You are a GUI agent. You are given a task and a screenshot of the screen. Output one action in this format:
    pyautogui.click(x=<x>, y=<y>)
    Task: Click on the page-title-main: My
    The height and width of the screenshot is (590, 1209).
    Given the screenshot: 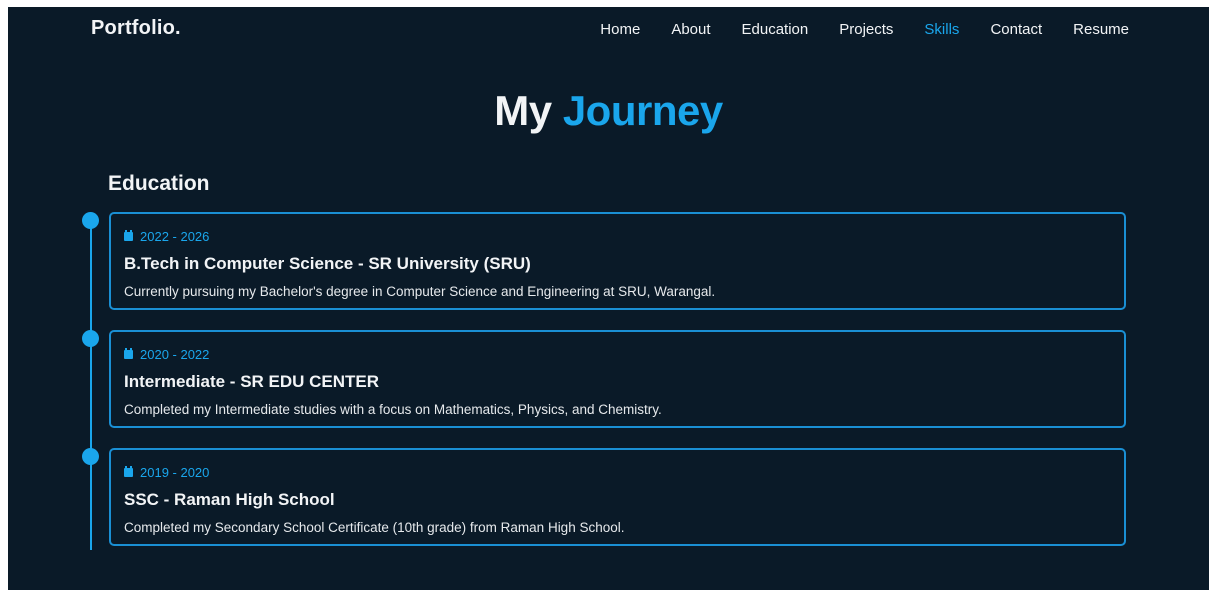 What is the action you would take?
    pyautogui.click(x=523, y=110)
    